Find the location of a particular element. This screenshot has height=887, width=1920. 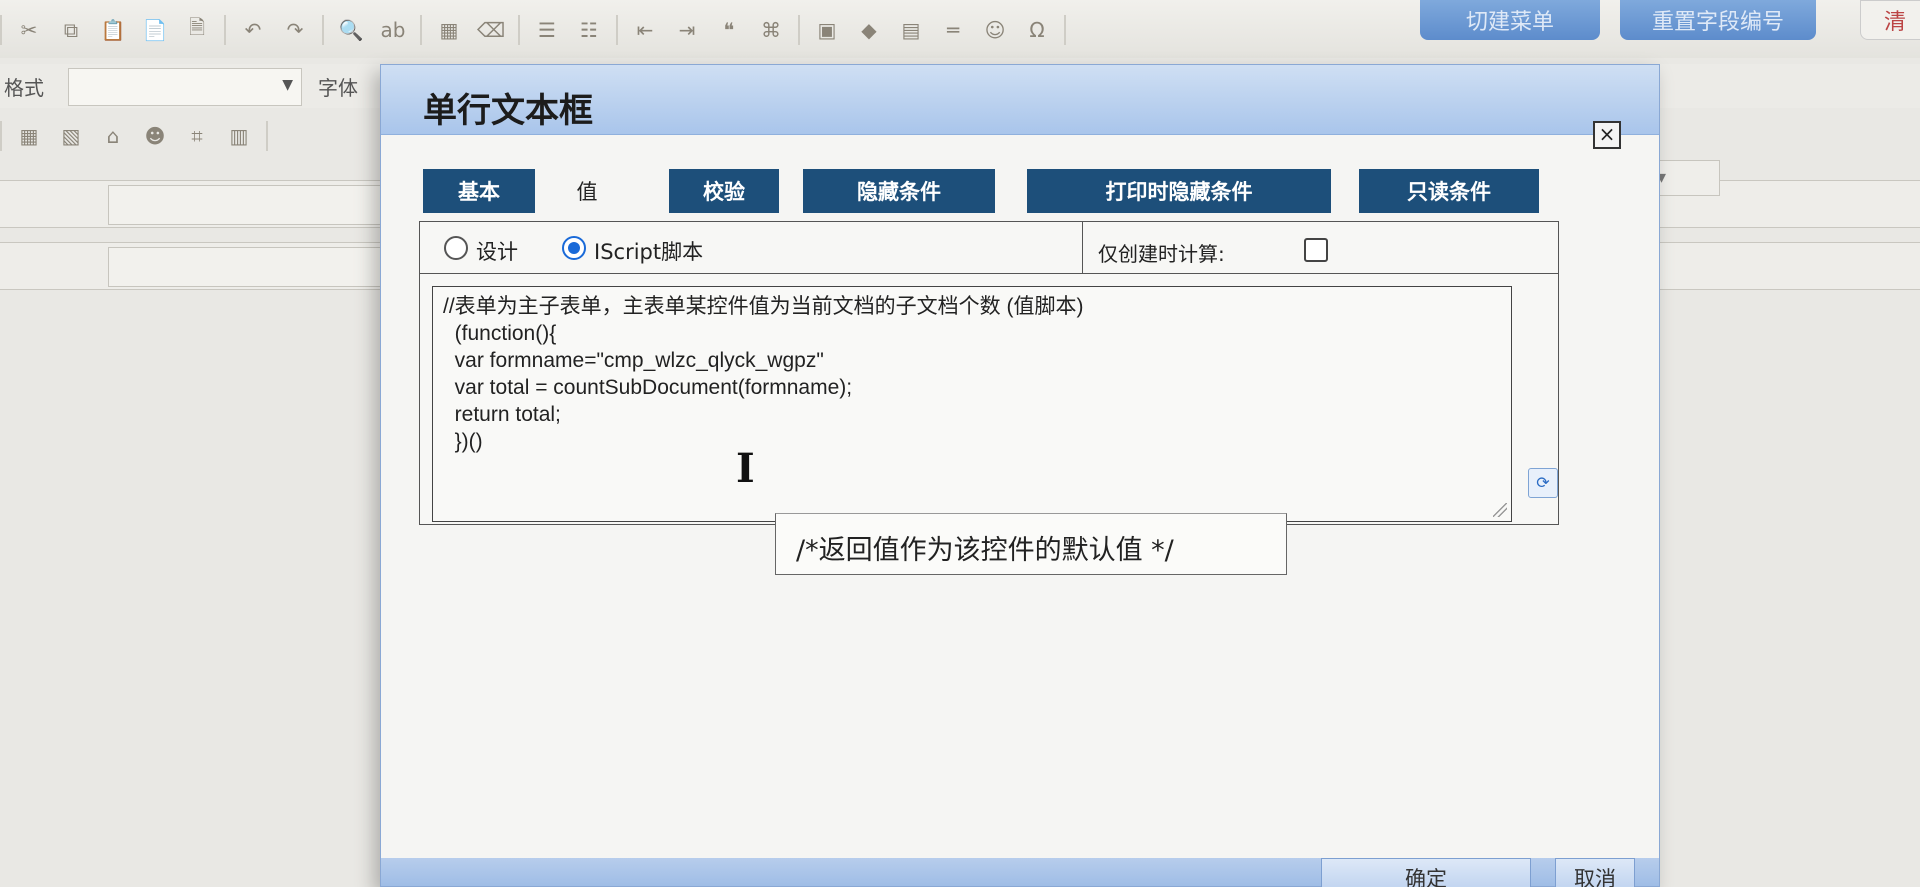

form-field-icon: ▧ is located at coordinates (71, 136).